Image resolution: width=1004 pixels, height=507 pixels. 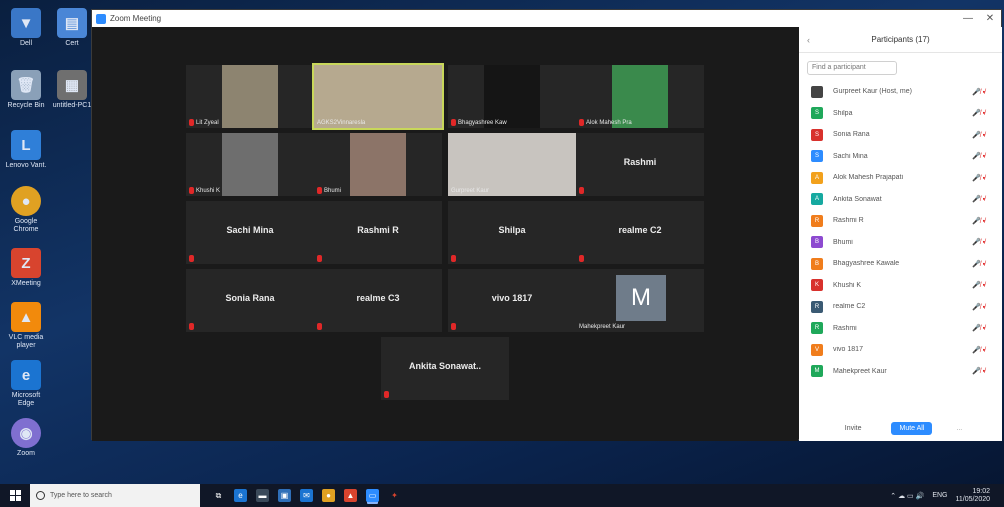 What do you see at coordinates (26, 201) in the screenshot?
I see `chrome-icon: ●` at bounding box center [26, 201].